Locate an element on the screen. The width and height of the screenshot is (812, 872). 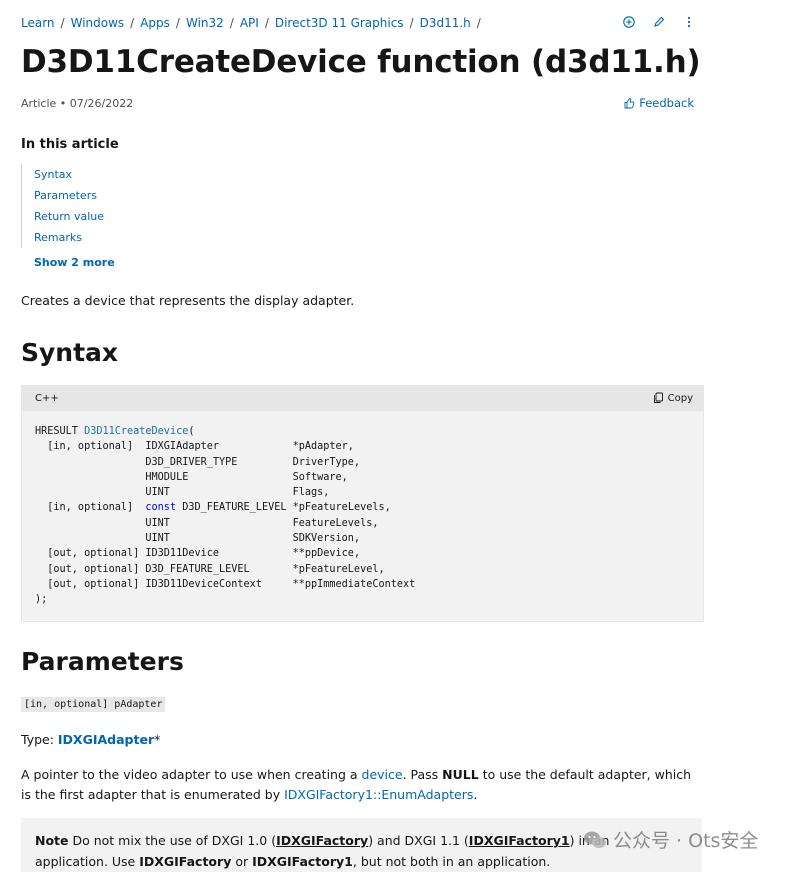
note-t1: Do not mix the use of DXGI 1.0 ( is located at coordinates (172, 840).